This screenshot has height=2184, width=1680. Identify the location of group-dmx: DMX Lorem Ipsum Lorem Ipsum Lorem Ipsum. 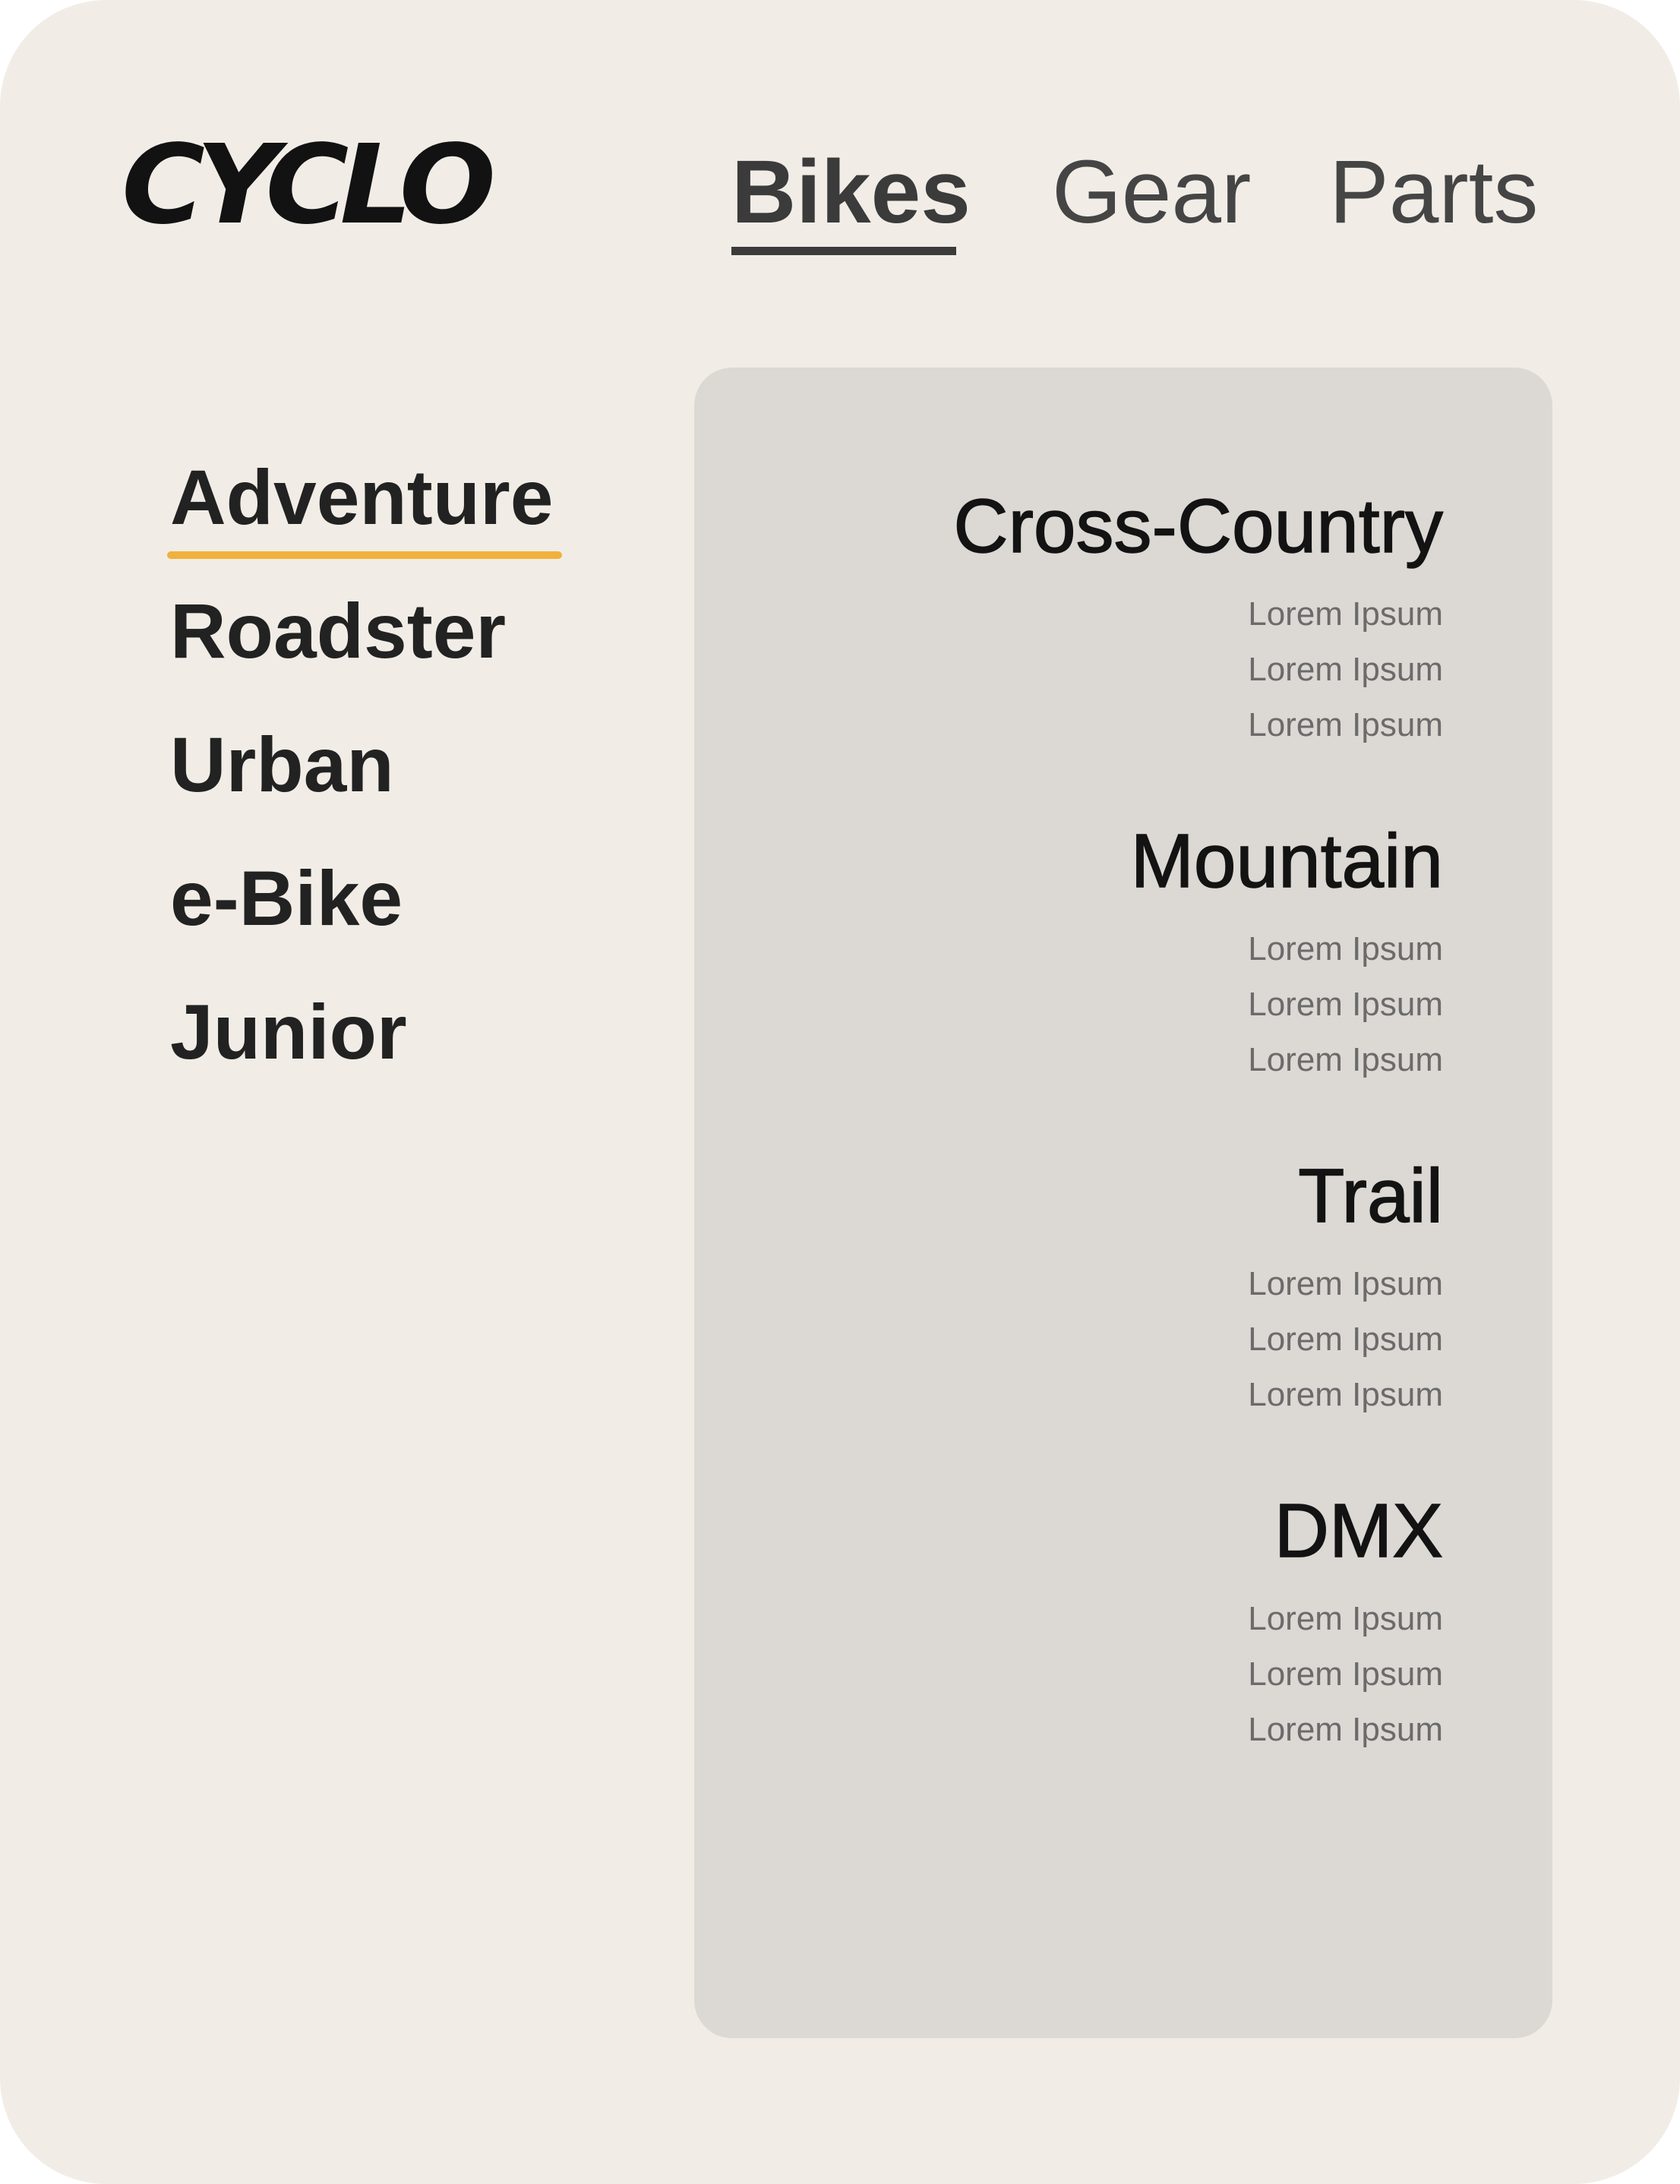
(1102, 1621).